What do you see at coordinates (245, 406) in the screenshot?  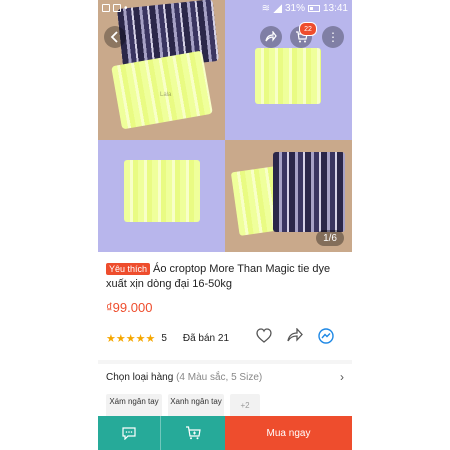 I see `variation-more: +2` at bounding box center [245, 406].